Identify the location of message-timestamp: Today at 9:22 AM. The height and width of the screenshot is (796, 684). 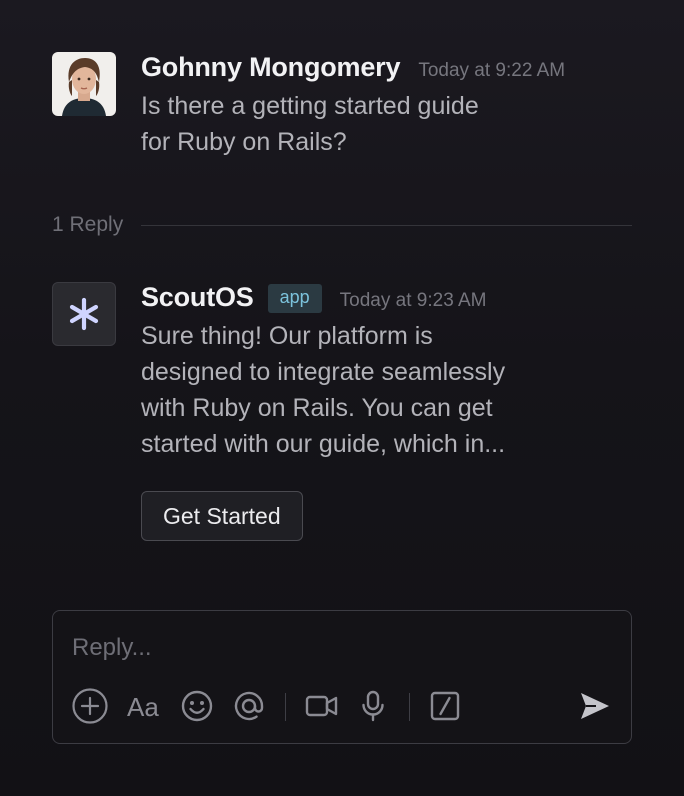
(491, 71).